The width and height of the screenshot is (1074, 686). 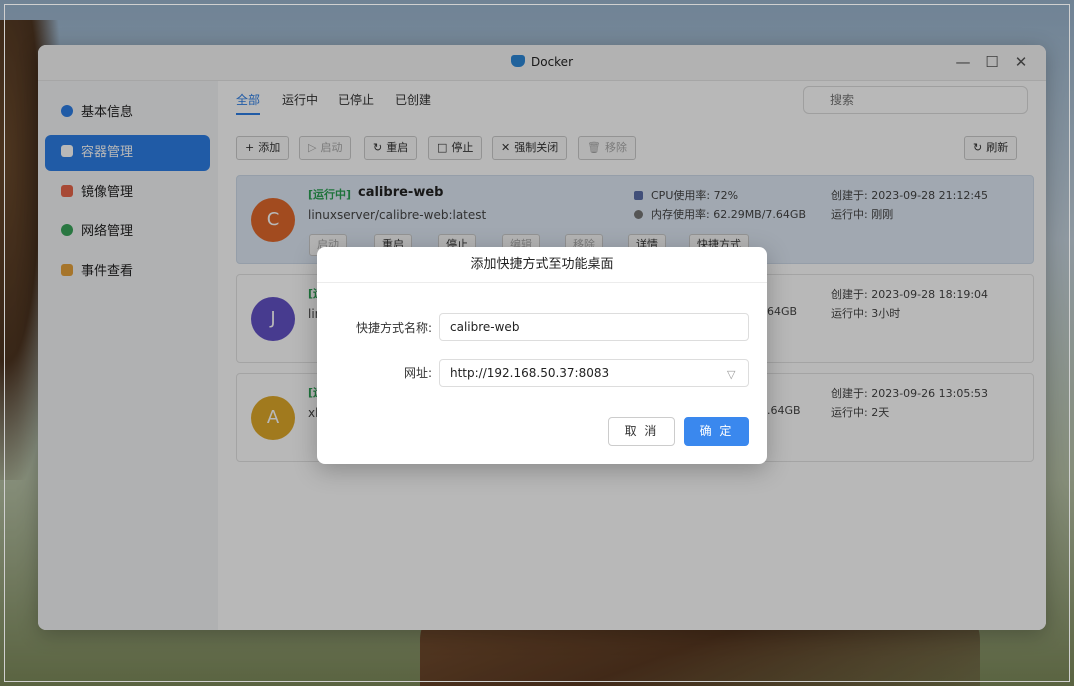 What do you see at coordinates (542, 265) in the screenshot?
I see `dialog-title: 添加快捷方式至功能桌面` at bounding box center [542, 265].